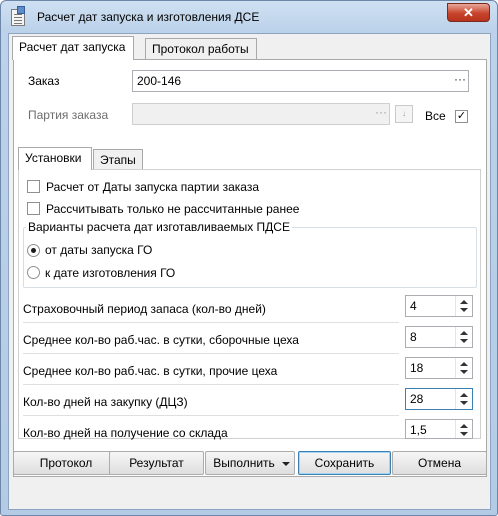 This screenshot has height=516, width=498. Describe the element at coordinates (105, 402) in the screenshot. I see `purchase-days-label: Кол-во дней на закупку (ДЦЗ)` at that location.